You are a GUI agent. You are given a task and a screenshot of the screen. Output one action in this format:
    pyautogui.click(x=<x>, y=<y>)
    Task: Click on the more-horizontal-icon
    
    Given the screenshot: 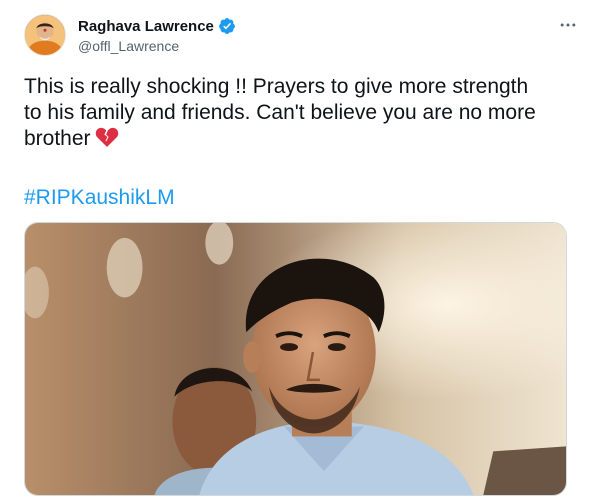 What is the action you would take?
    pyautogui.click(x=568, y=25)
    